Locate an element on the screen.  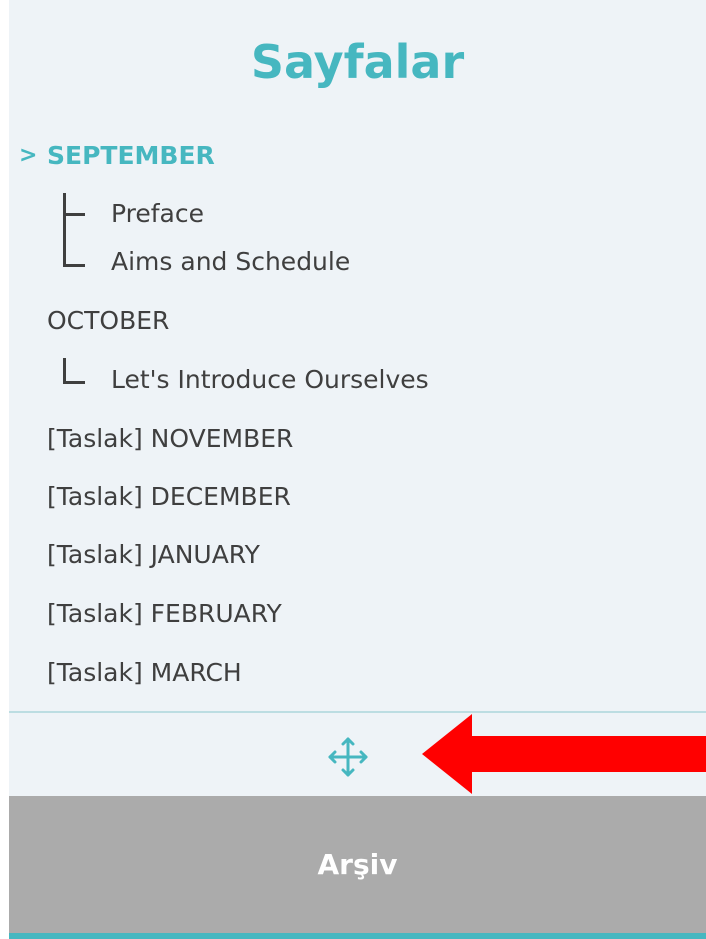
tree-item-january: [Taslak] JANUARY is located at coordinates (153, 555).